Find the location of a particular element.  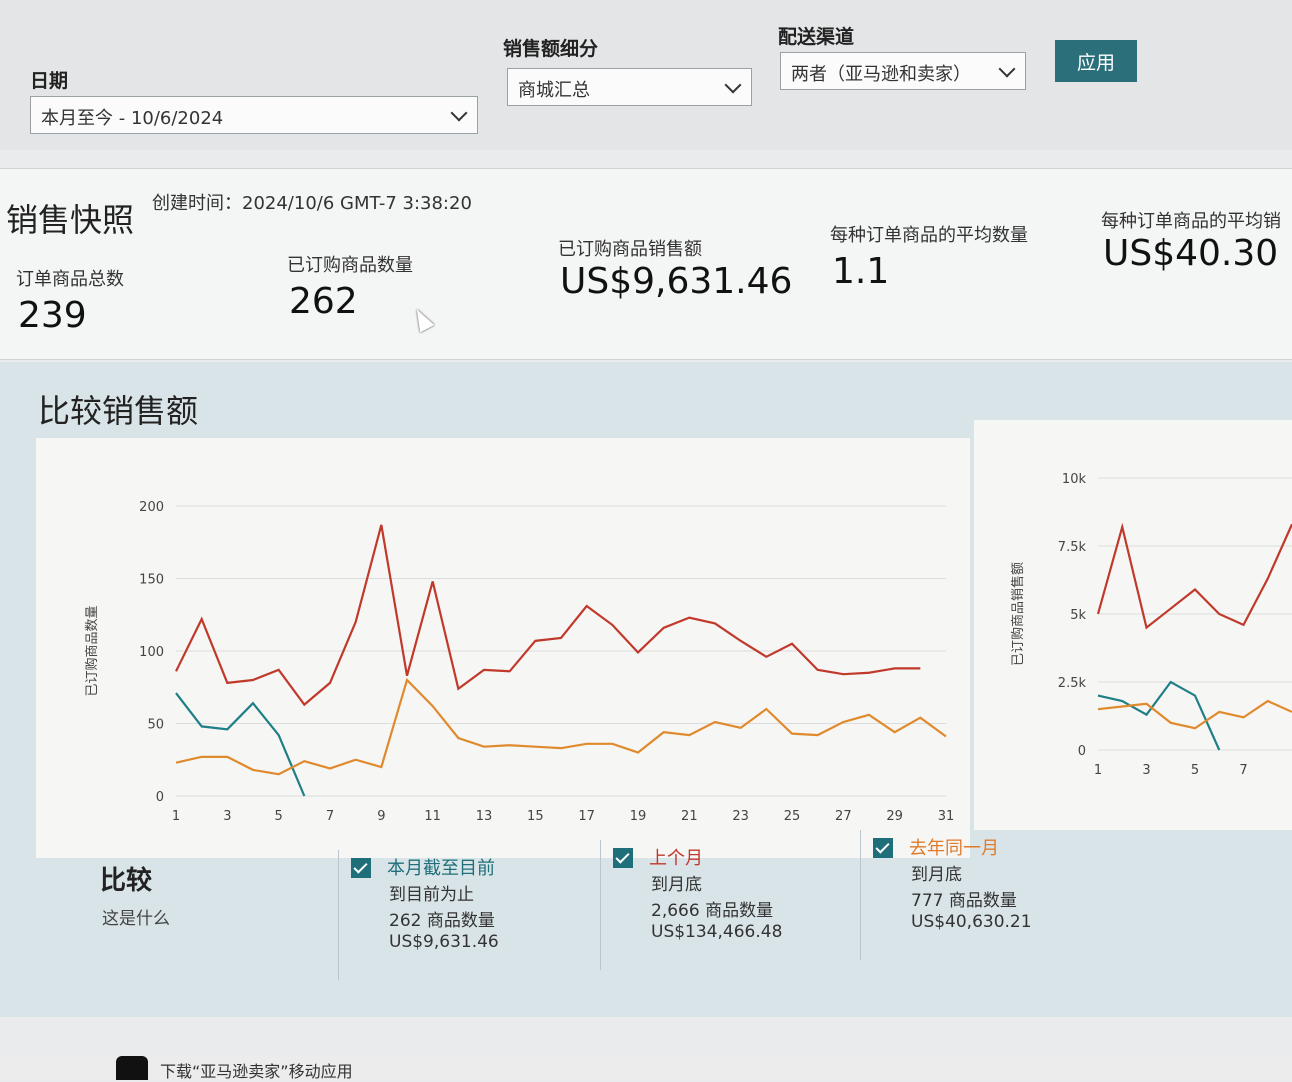

channel-select: 两者（亚马逊和卖家） is located at coordinates (903, 71).